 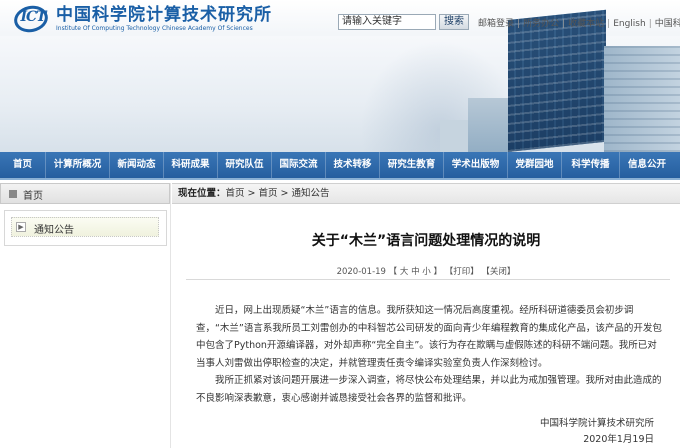 What do you see at coordinates (13, 194) in the screenshot?
I see `square-icon` at bounding box center [13, 194].